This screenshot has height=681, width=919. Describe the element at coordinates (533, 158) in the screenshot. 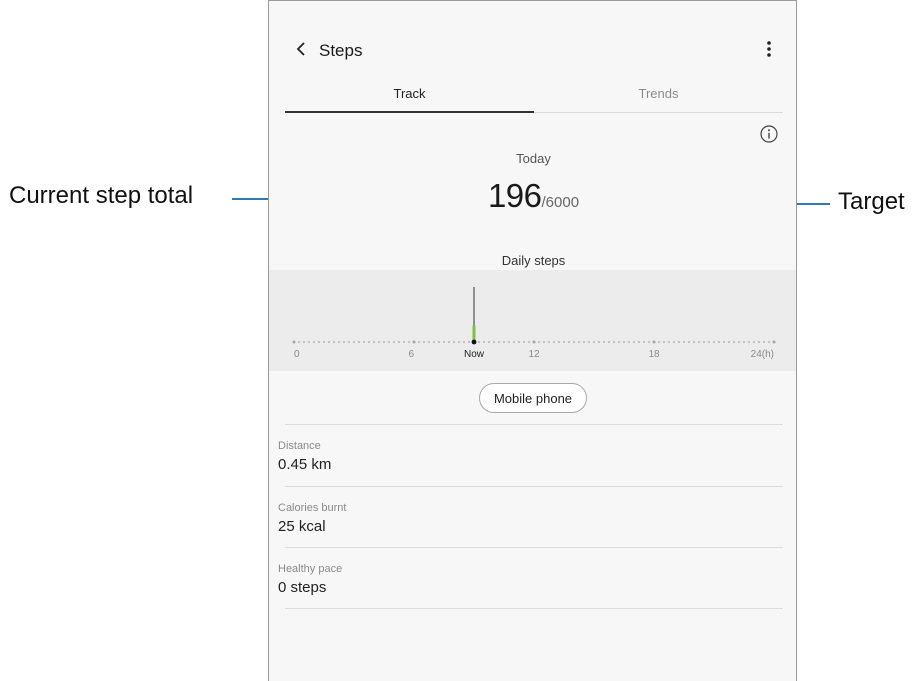

I see `period-label: Today` at that location.